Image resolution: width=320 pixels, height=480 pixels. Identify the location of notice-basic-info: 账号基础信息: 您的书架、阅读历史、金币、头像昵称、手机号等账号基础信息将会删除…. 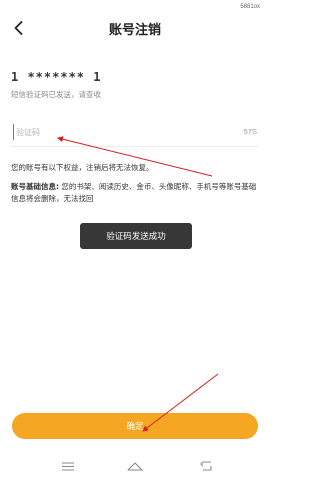
(135, 192).